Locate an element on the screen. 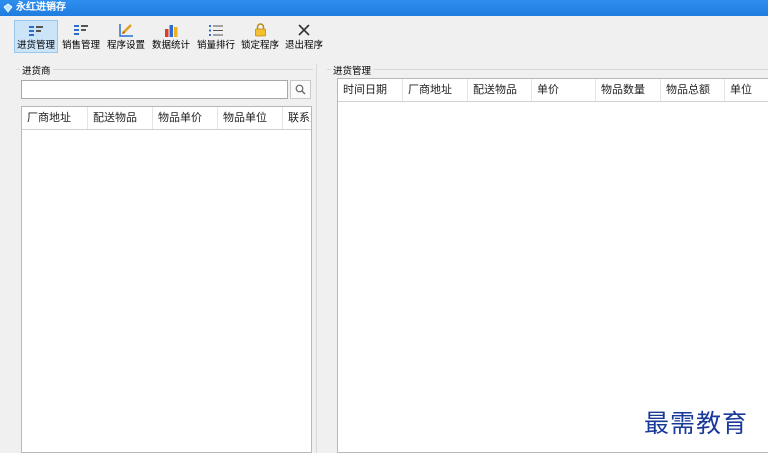  column-header: 单价 is located at coordinates (564, 90).